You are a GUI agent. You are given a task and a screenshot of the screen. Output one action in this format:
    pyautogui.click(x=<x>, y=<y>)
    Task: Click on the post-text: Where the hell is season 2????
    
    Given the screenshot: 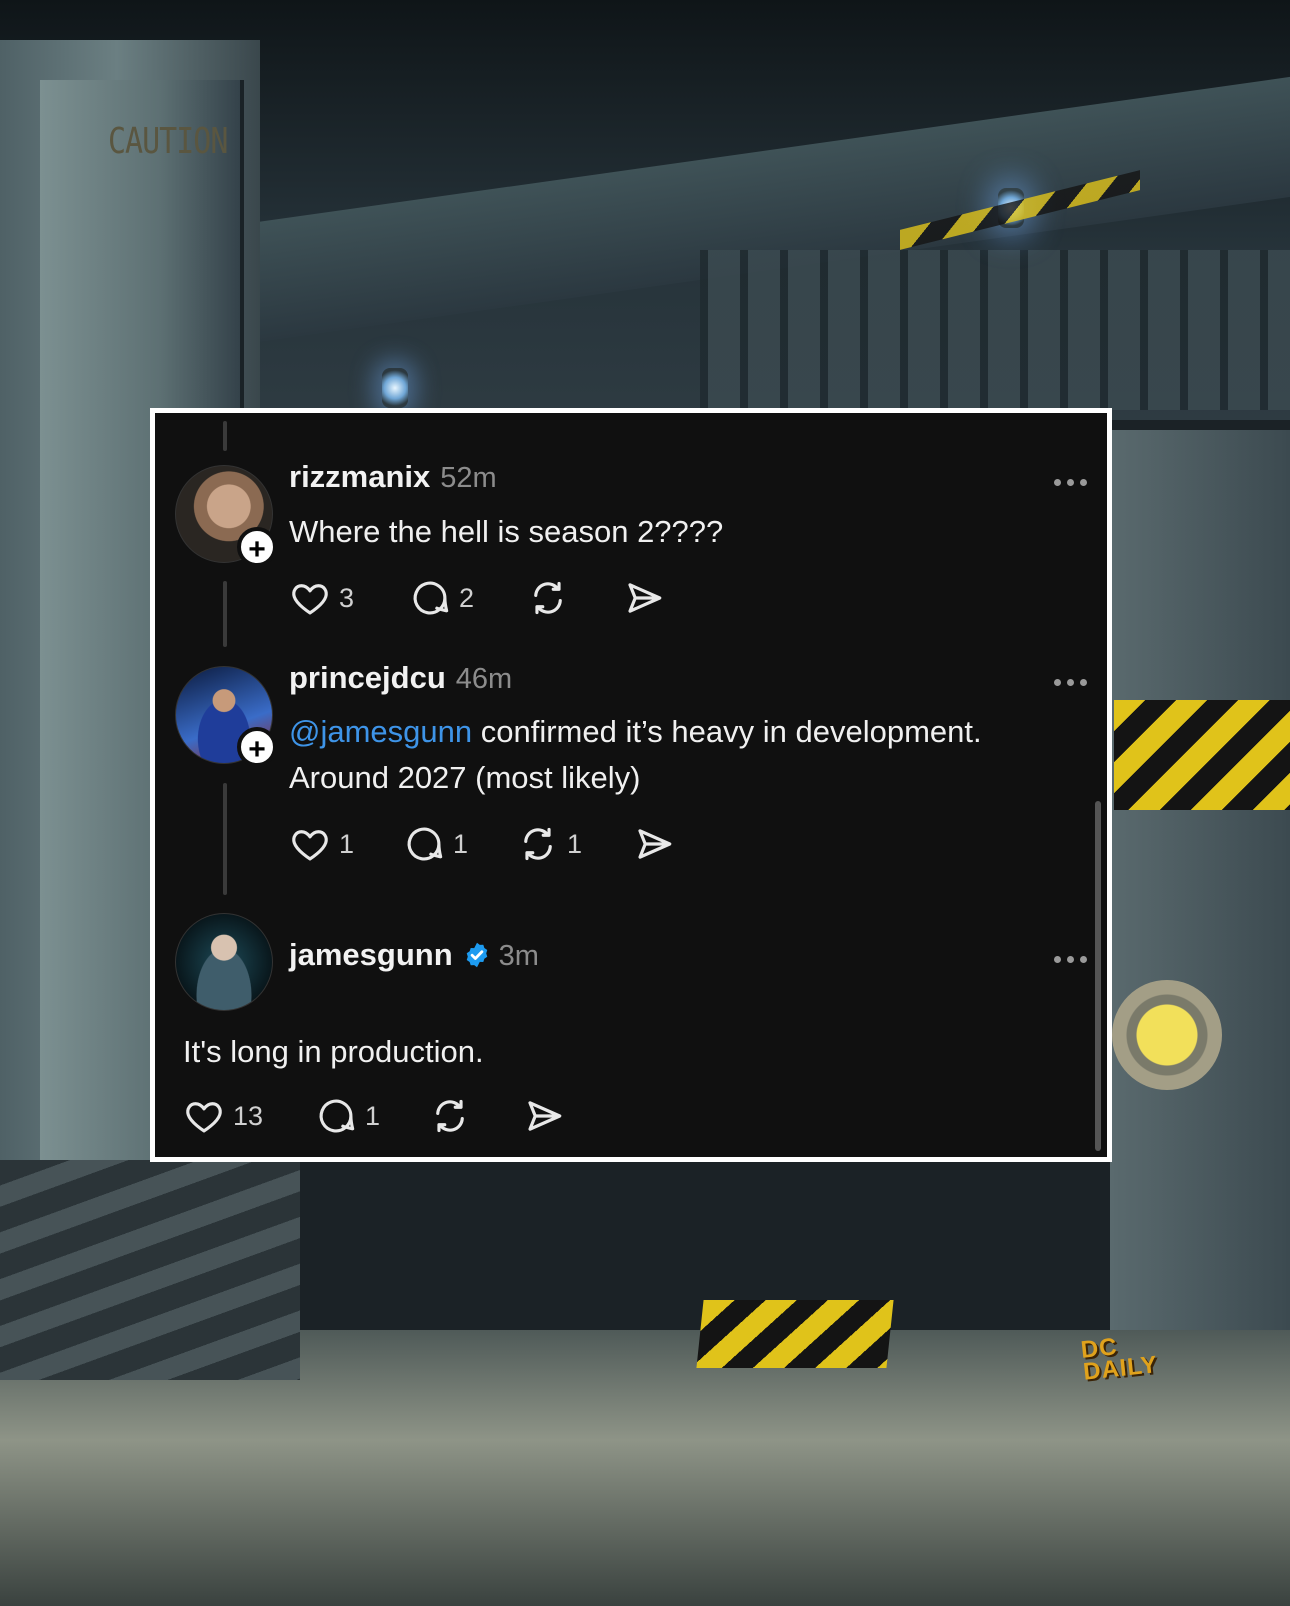 What is the action you would take?
    pyautogui.click(x=506, y=531)
    